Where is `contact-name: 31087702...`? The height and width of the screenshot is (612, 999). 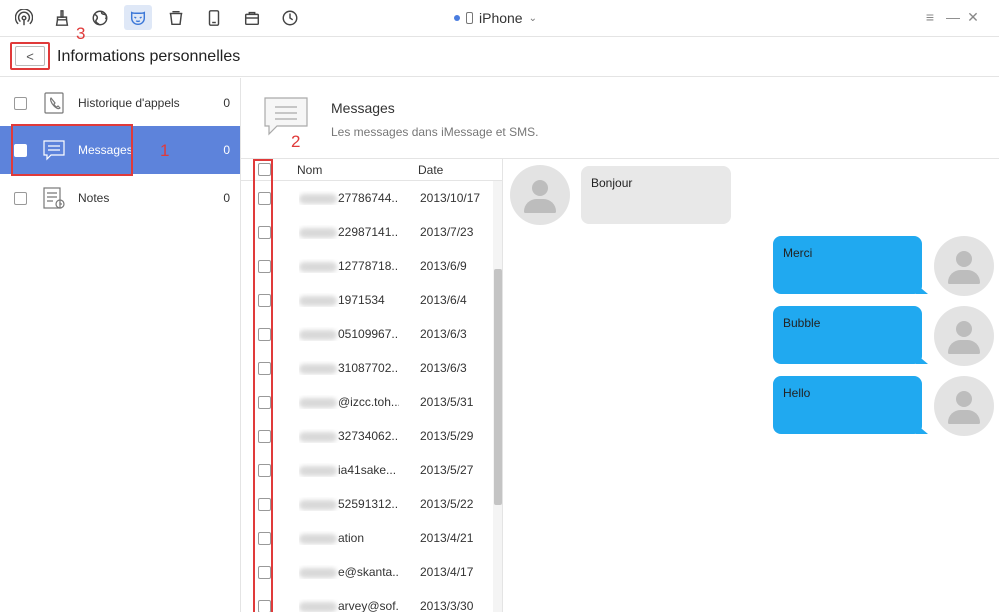 contact-name: 31087702... is located at coordinates (349, 368).